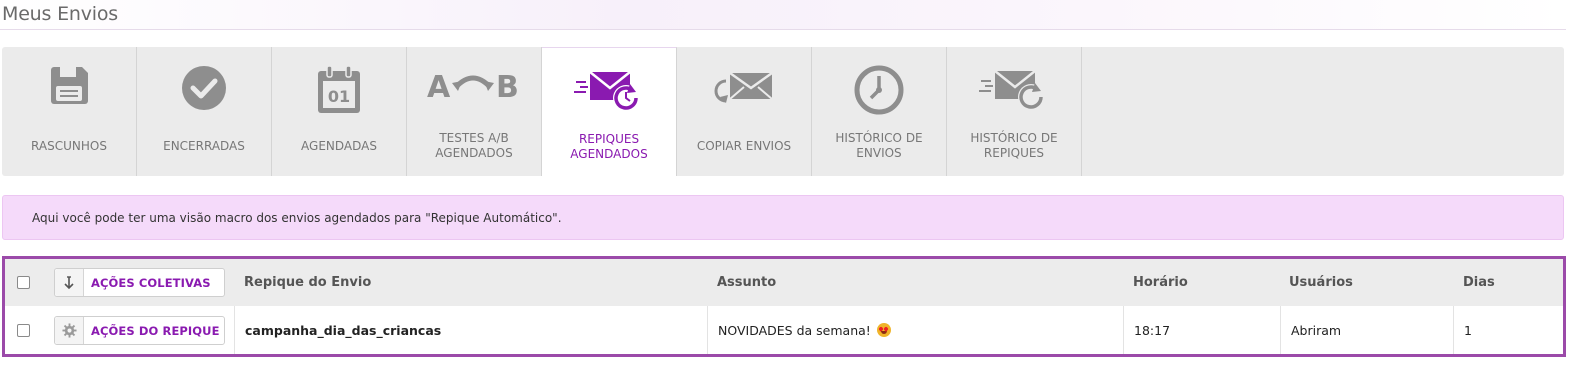  What do you see at coordinates (474, 145) in the screenshot?
I see `tab-label: TESTES A/B AGENDADOS` at bounding box center [474, 145].